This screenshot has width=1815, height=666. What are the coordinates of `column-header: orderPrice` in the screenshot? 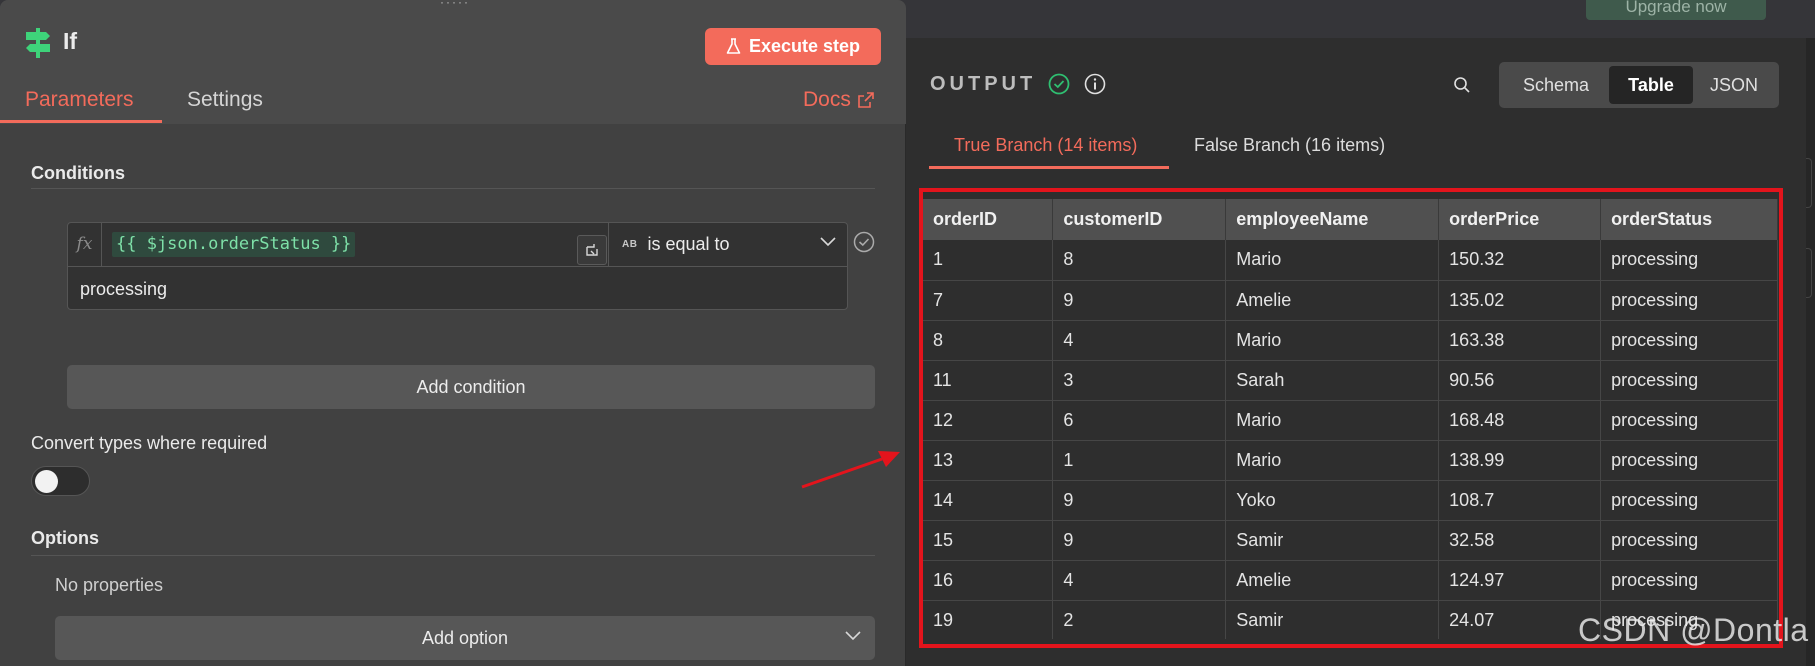 It's located at (1520, 219).